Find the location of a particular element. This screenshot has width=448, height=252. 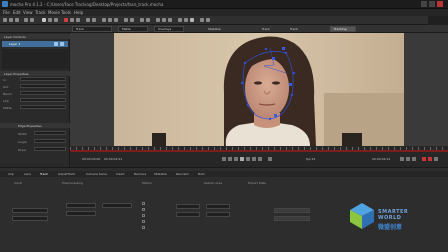

keyframe-add-icon is located at coordinates (408, 159).